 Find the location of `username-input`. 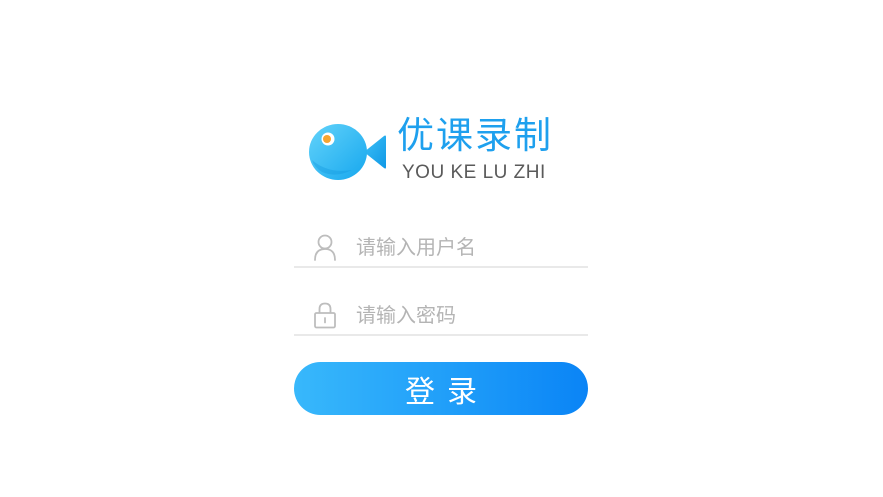

username-input is located at coordinates (468, 247).